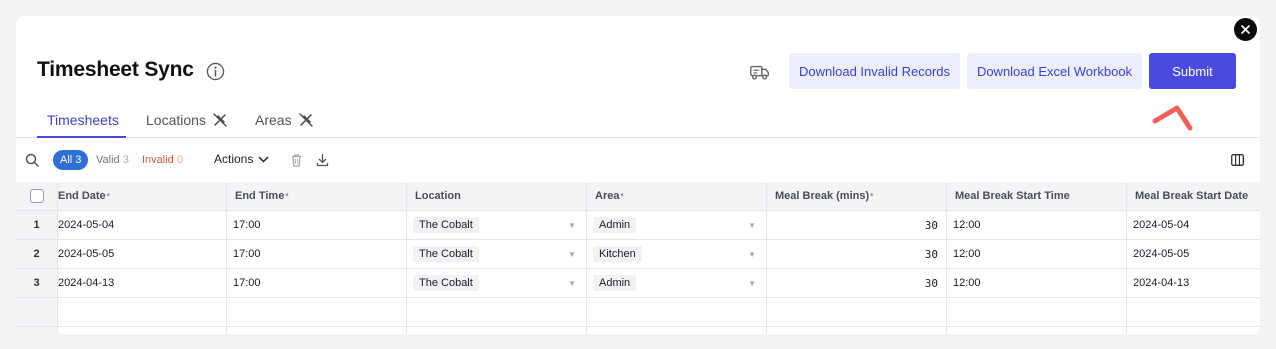 The image size is (1276, 349). I want to click on cell-area: Kitchen ▼, so click(677, 254).